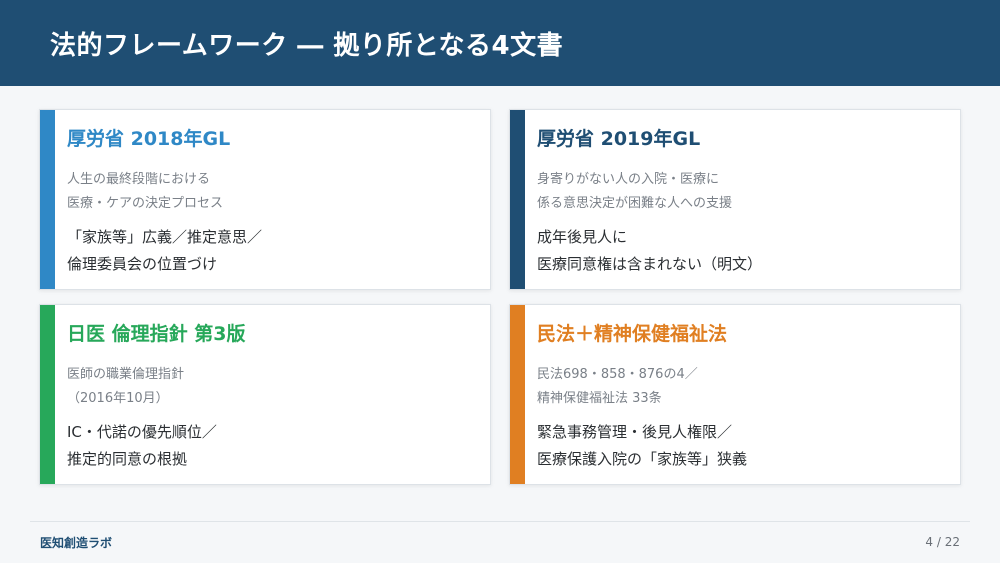 The width and height of the screenshot is (1000, 563). I want to click on card-subtitle-line: （2016年10月）, so click(118, 398).